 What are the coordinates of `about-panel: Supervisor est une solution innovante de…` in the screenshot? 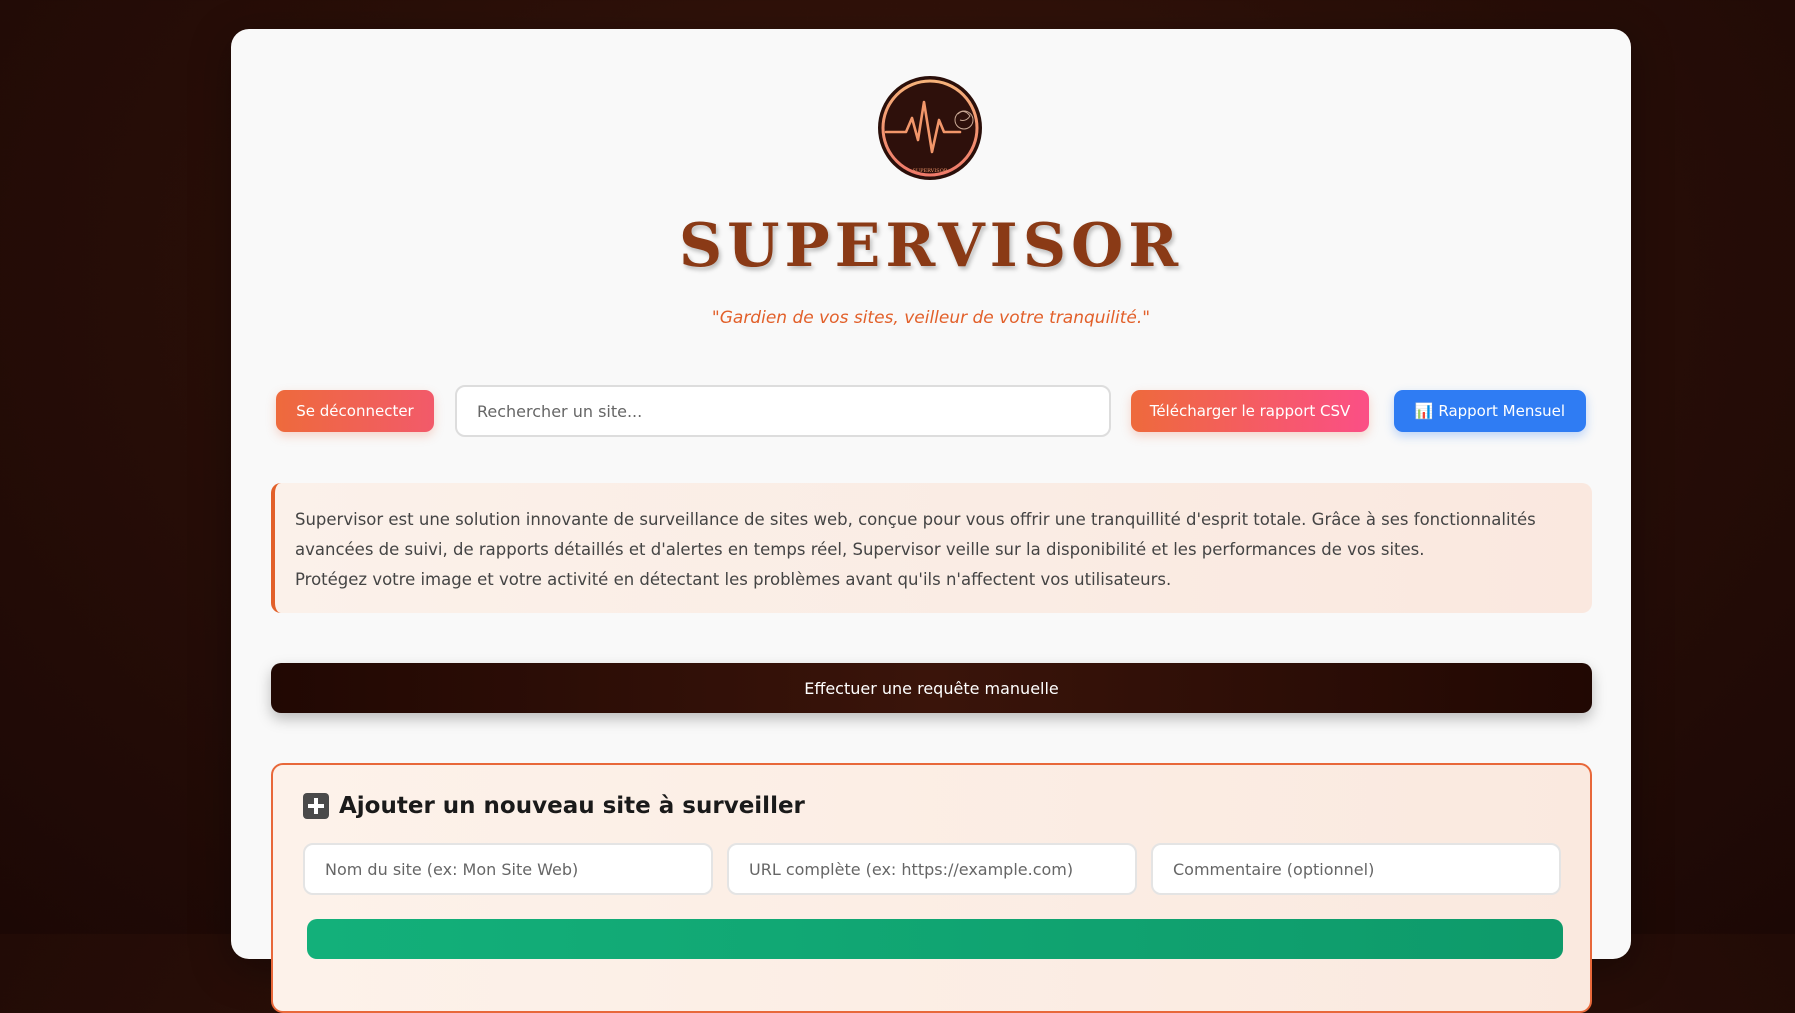 It's located at (931, 548).